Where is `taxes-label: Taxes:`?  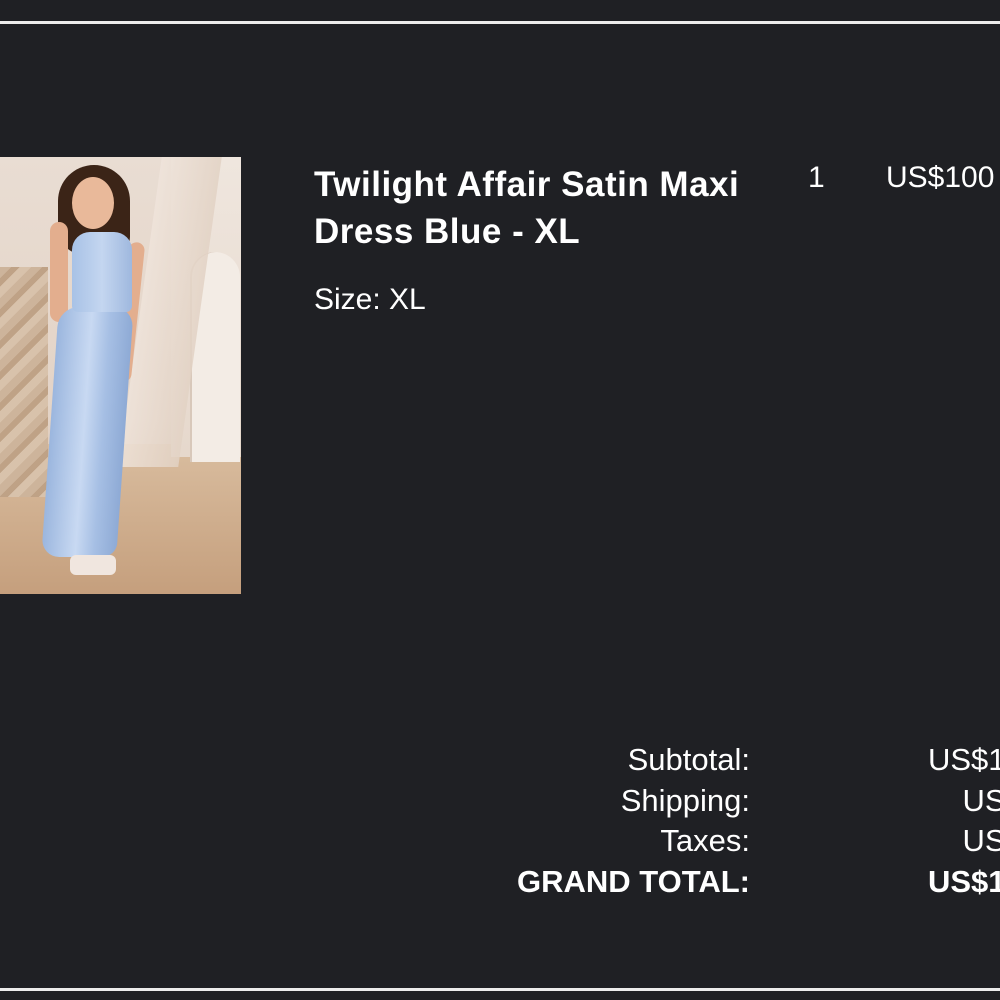
taxes-label: Taxes: is located at coordinates (705, 840).